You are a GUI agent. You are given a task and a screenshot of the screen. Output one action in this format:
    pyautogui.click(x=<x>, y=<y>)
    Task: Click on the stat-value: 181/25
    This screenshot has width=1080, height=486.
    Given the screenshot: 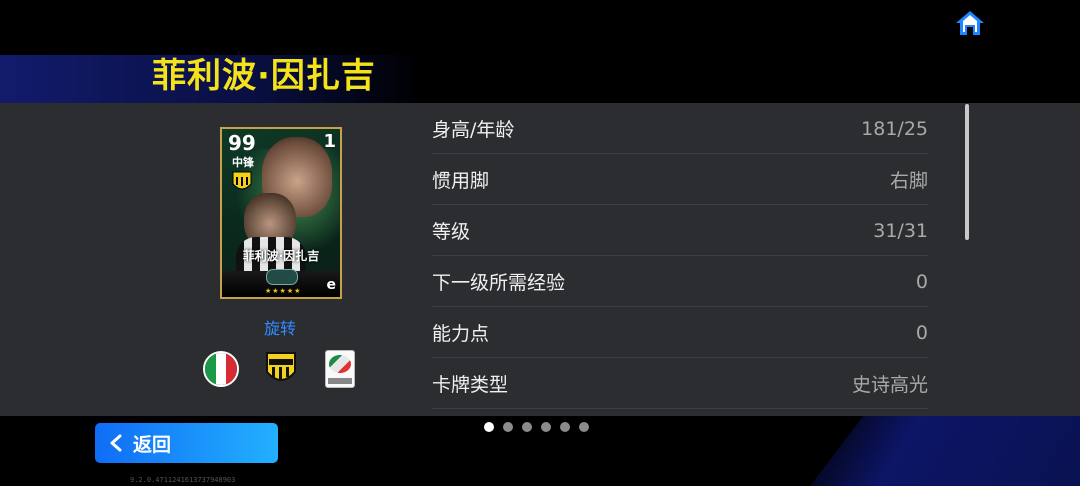 What is the action you would take?
    pyautogui.click(x=894, y=128)
    